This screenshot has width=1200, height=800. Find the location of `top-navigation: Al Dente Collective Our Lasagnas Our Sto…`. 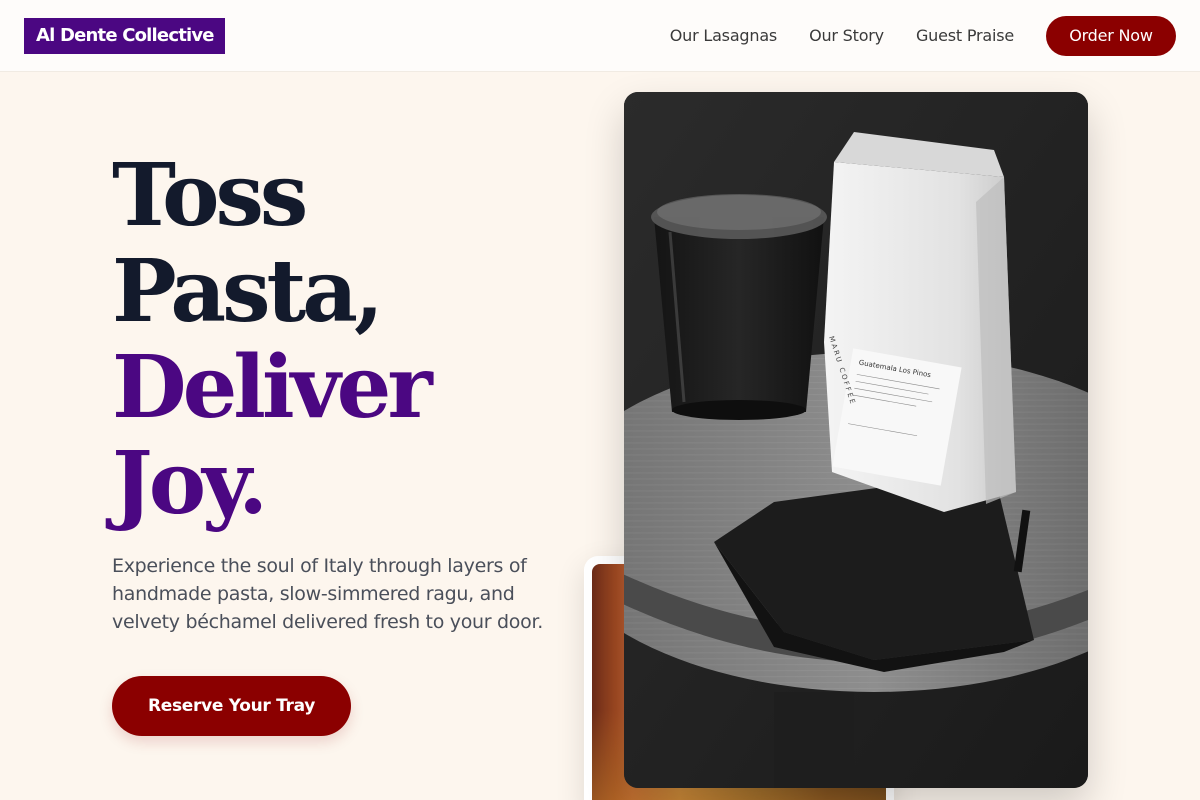

top-navigation: Al Dente Collective Our Lasagnas Our Sto… is located at coordinates (600, 36).